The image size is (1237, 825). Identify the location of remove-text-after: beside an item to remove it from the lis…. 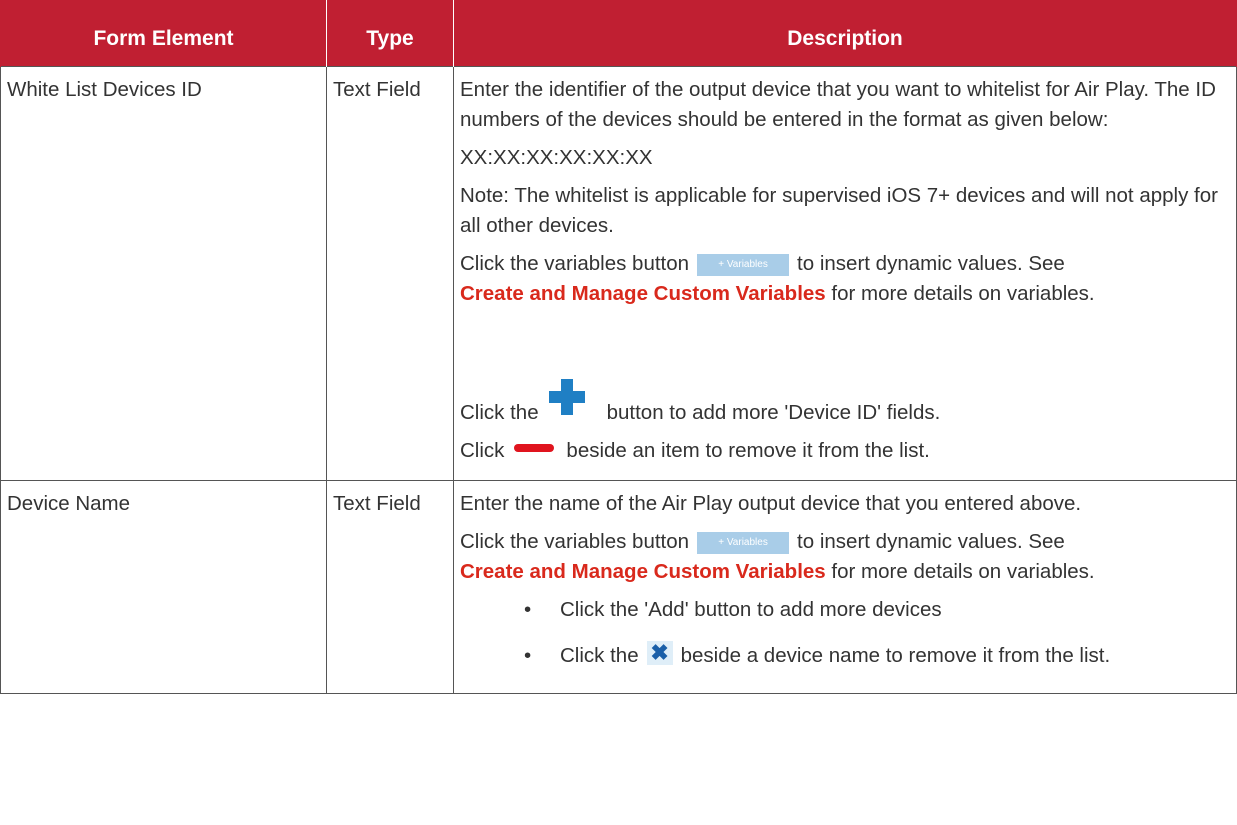
(748, 450).